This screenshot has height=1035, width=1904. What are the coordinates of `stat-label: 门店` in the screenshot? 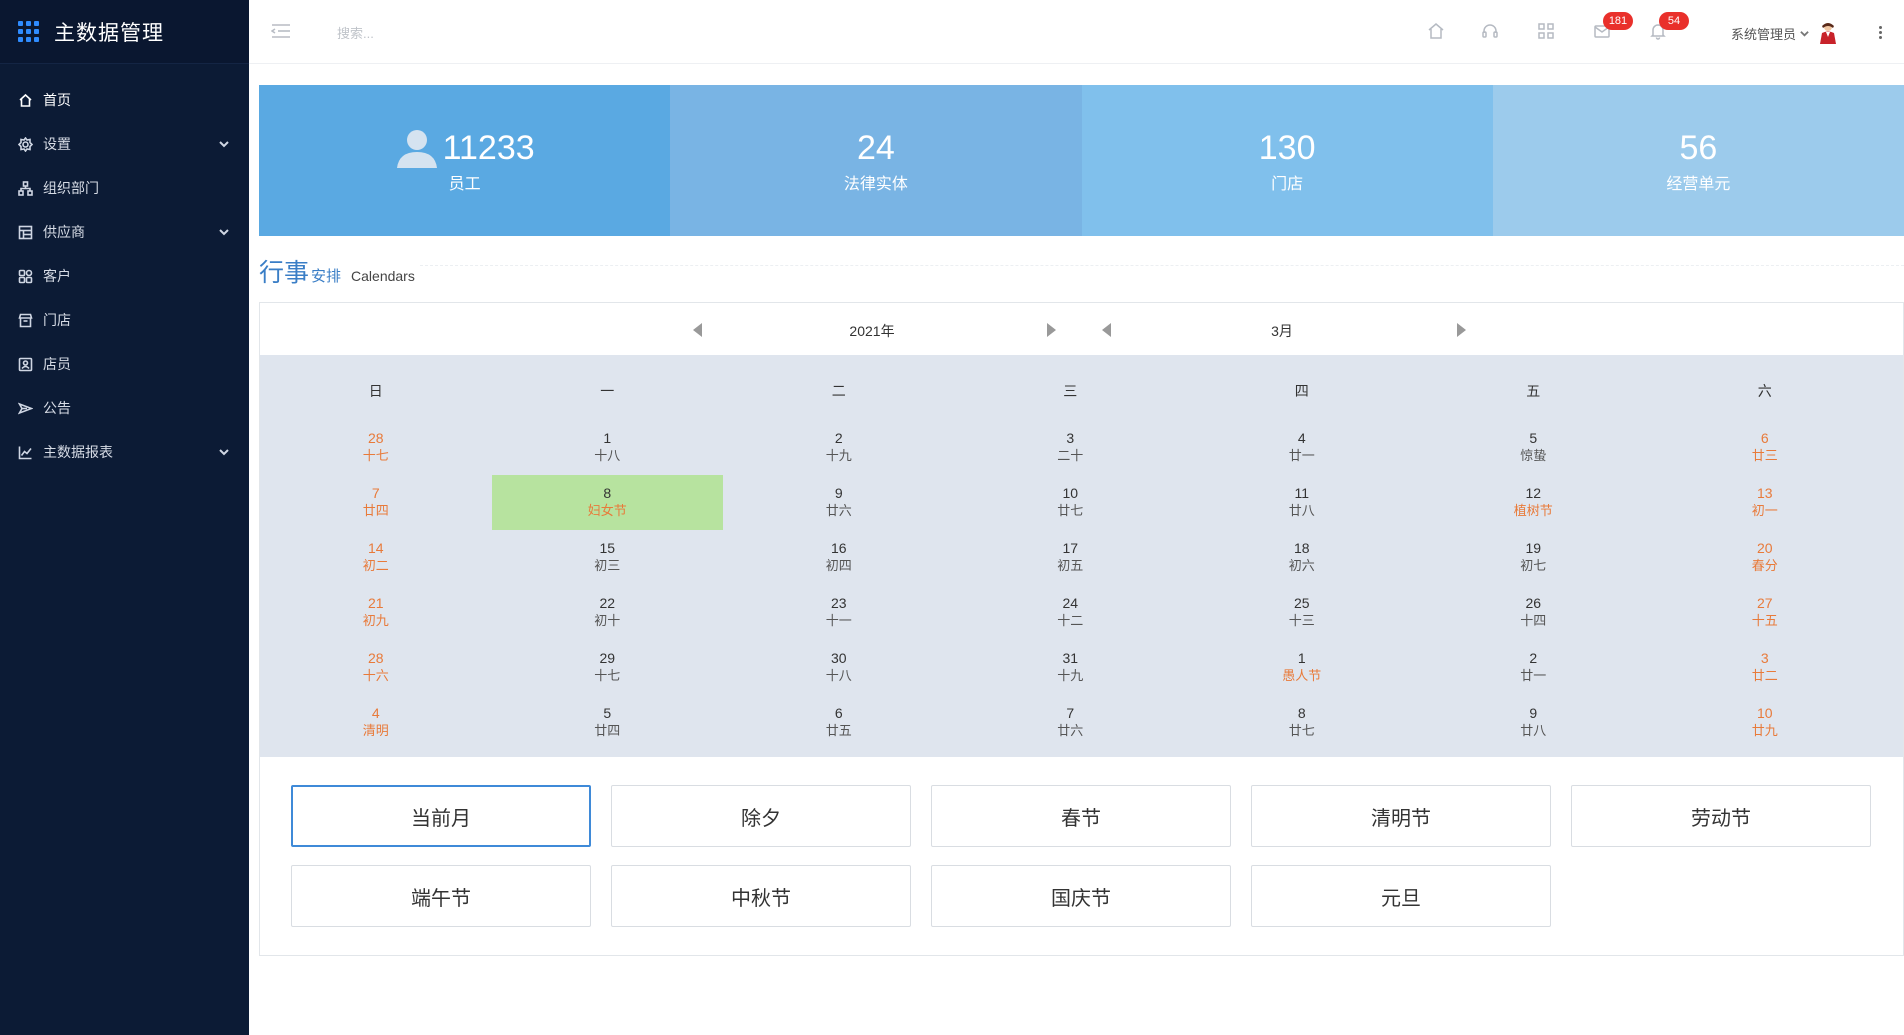 It's located at (1287, 183).